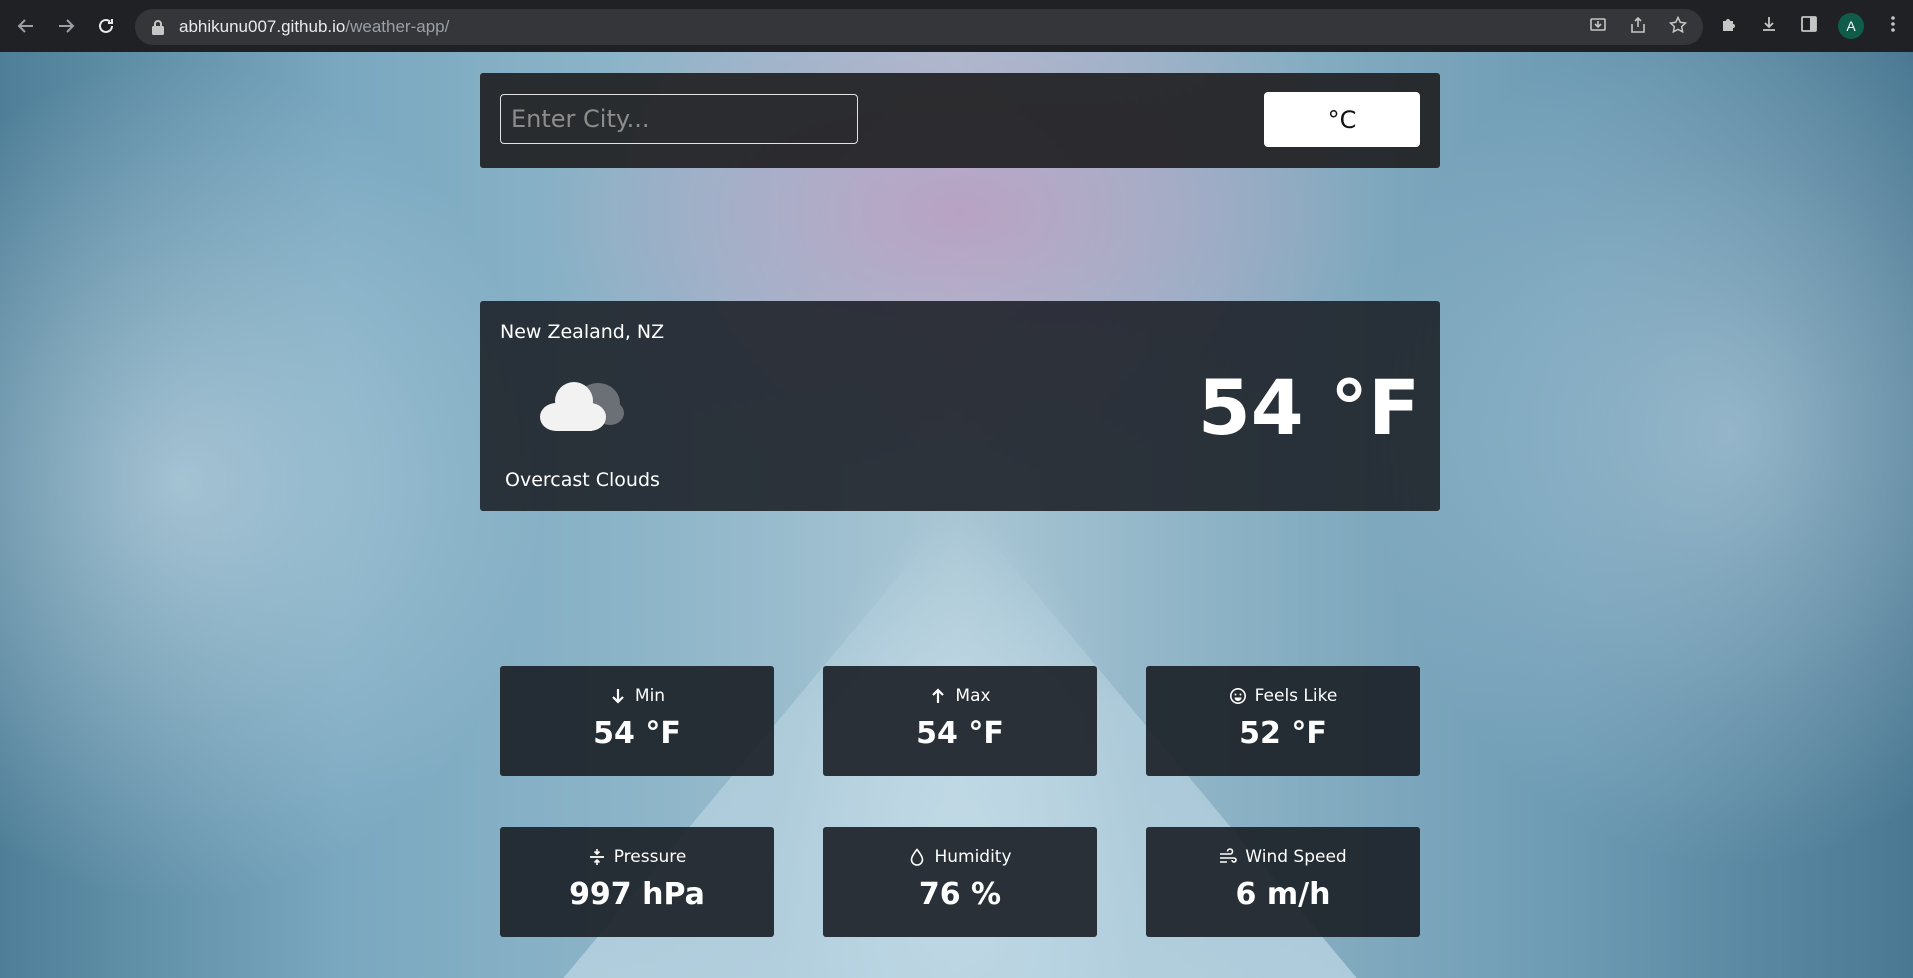 This screenshot has width=1913, height=978. Describe the element at coordinates (973, 696) in the screenshot. I see `stat-label-max: Max` at that location.